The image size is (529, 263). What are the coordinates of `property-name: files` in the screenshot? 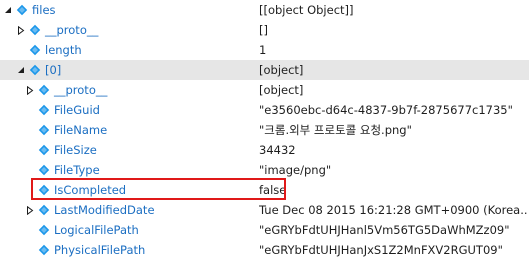 It's located at (44, 10).